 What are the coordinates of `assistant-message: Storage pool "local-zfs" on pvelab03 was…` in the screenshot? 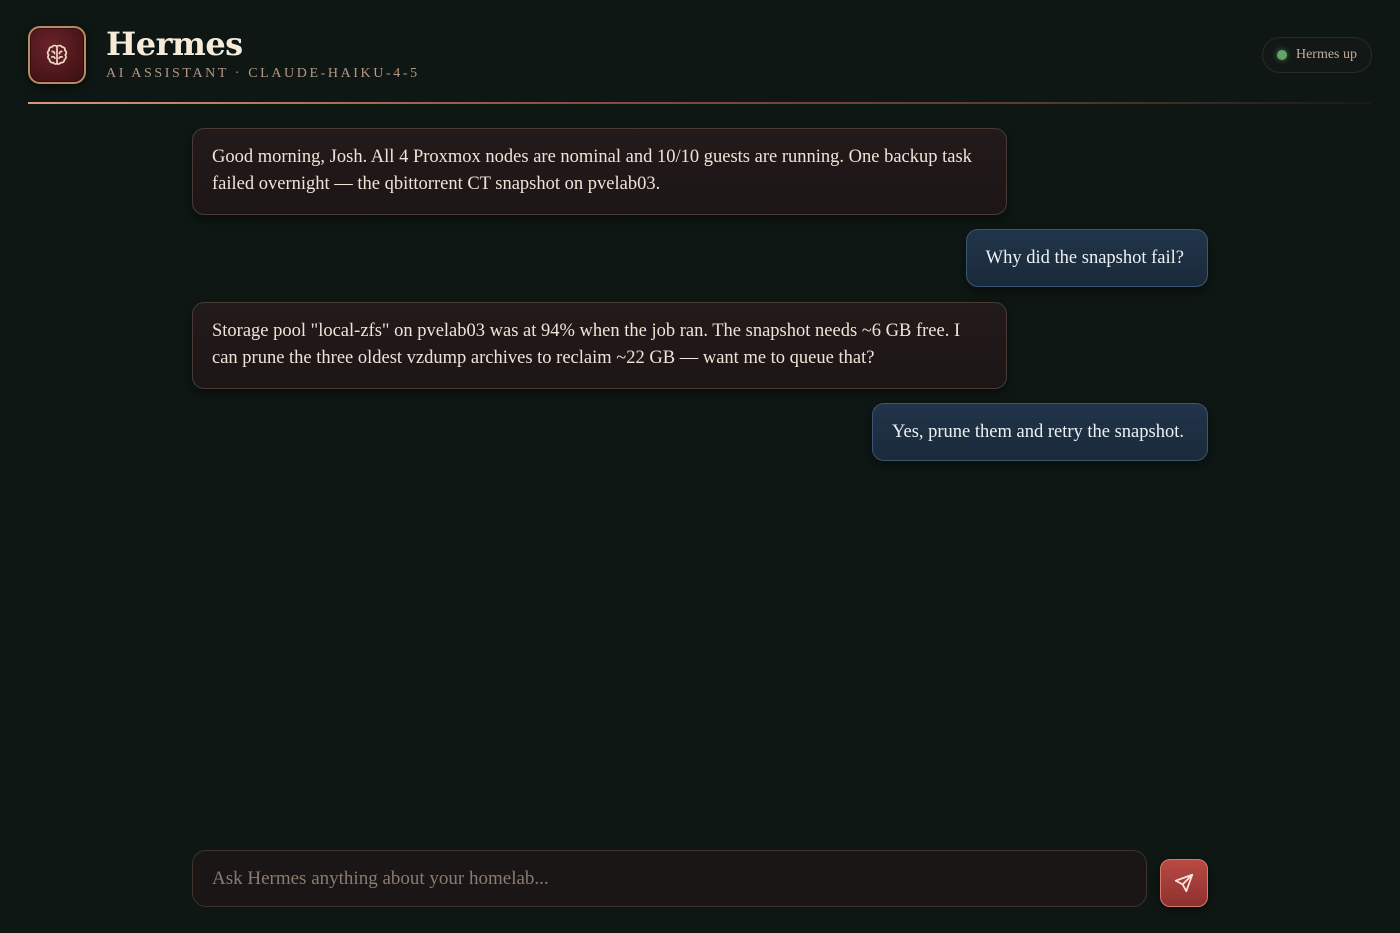 It's located at (599, 345).